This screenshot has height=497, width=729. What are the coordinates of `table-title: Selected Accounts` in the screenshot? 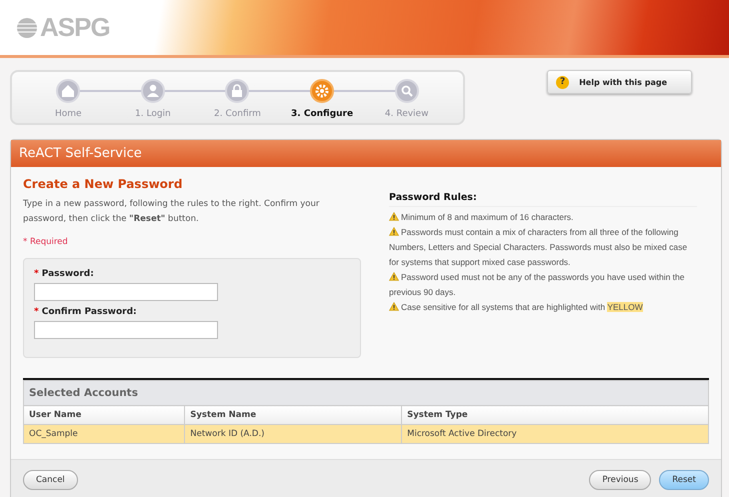 It's located at (366, 393).